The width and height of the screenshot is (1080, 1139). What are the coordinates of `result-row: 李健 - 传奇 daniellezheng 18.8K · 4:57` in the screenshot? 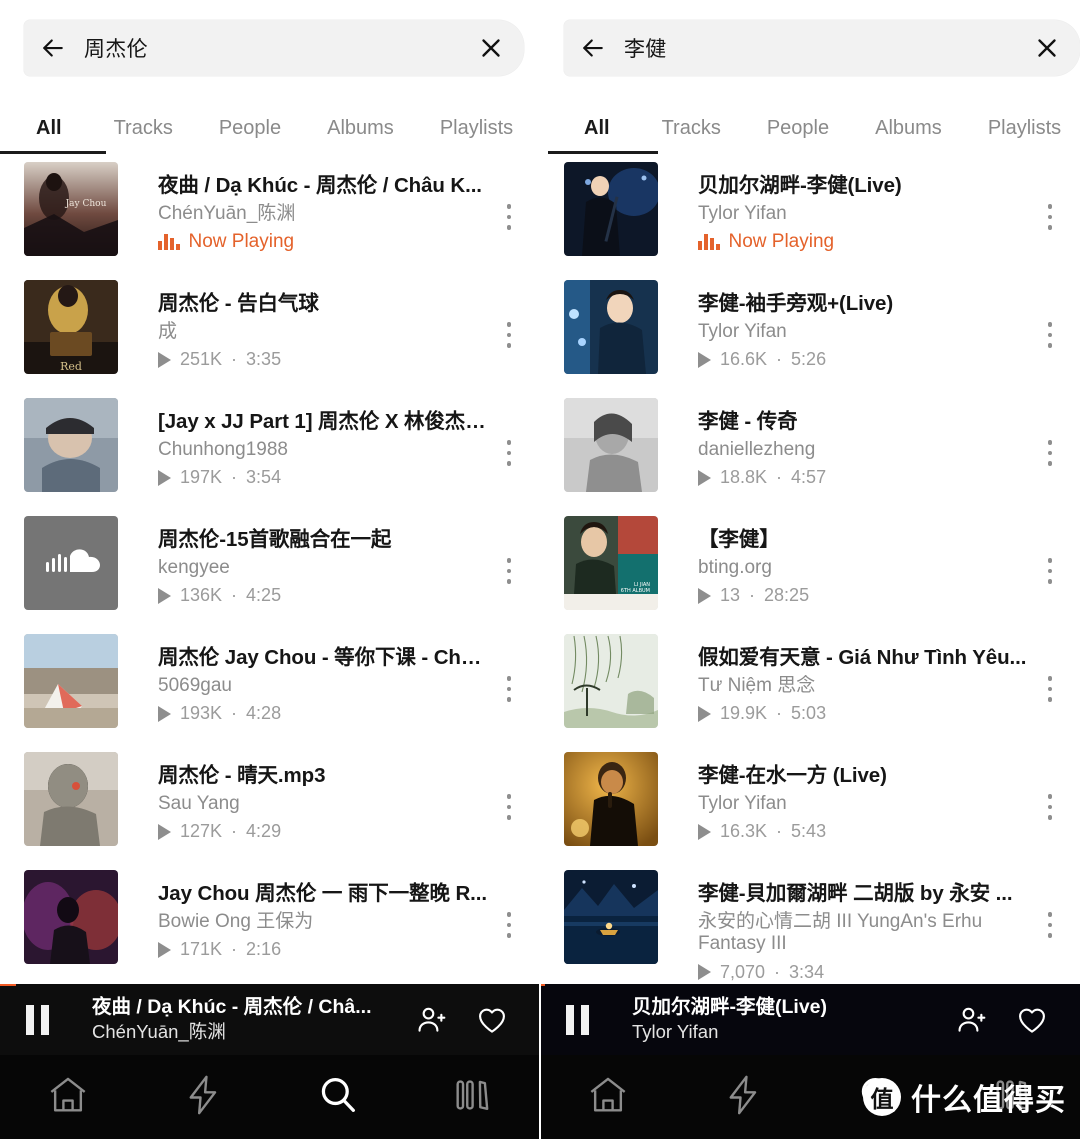 It's located at (810, 449).